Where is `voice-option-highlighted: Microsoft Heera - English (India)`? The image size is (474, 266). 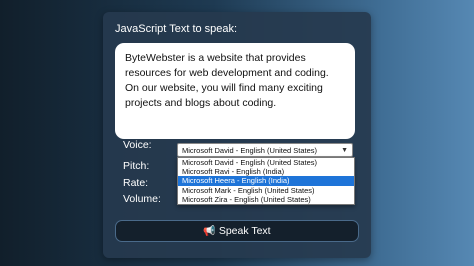 voice-option-highlighted: Microsoft Heera - English (India) is located at coordinates (266, 181).